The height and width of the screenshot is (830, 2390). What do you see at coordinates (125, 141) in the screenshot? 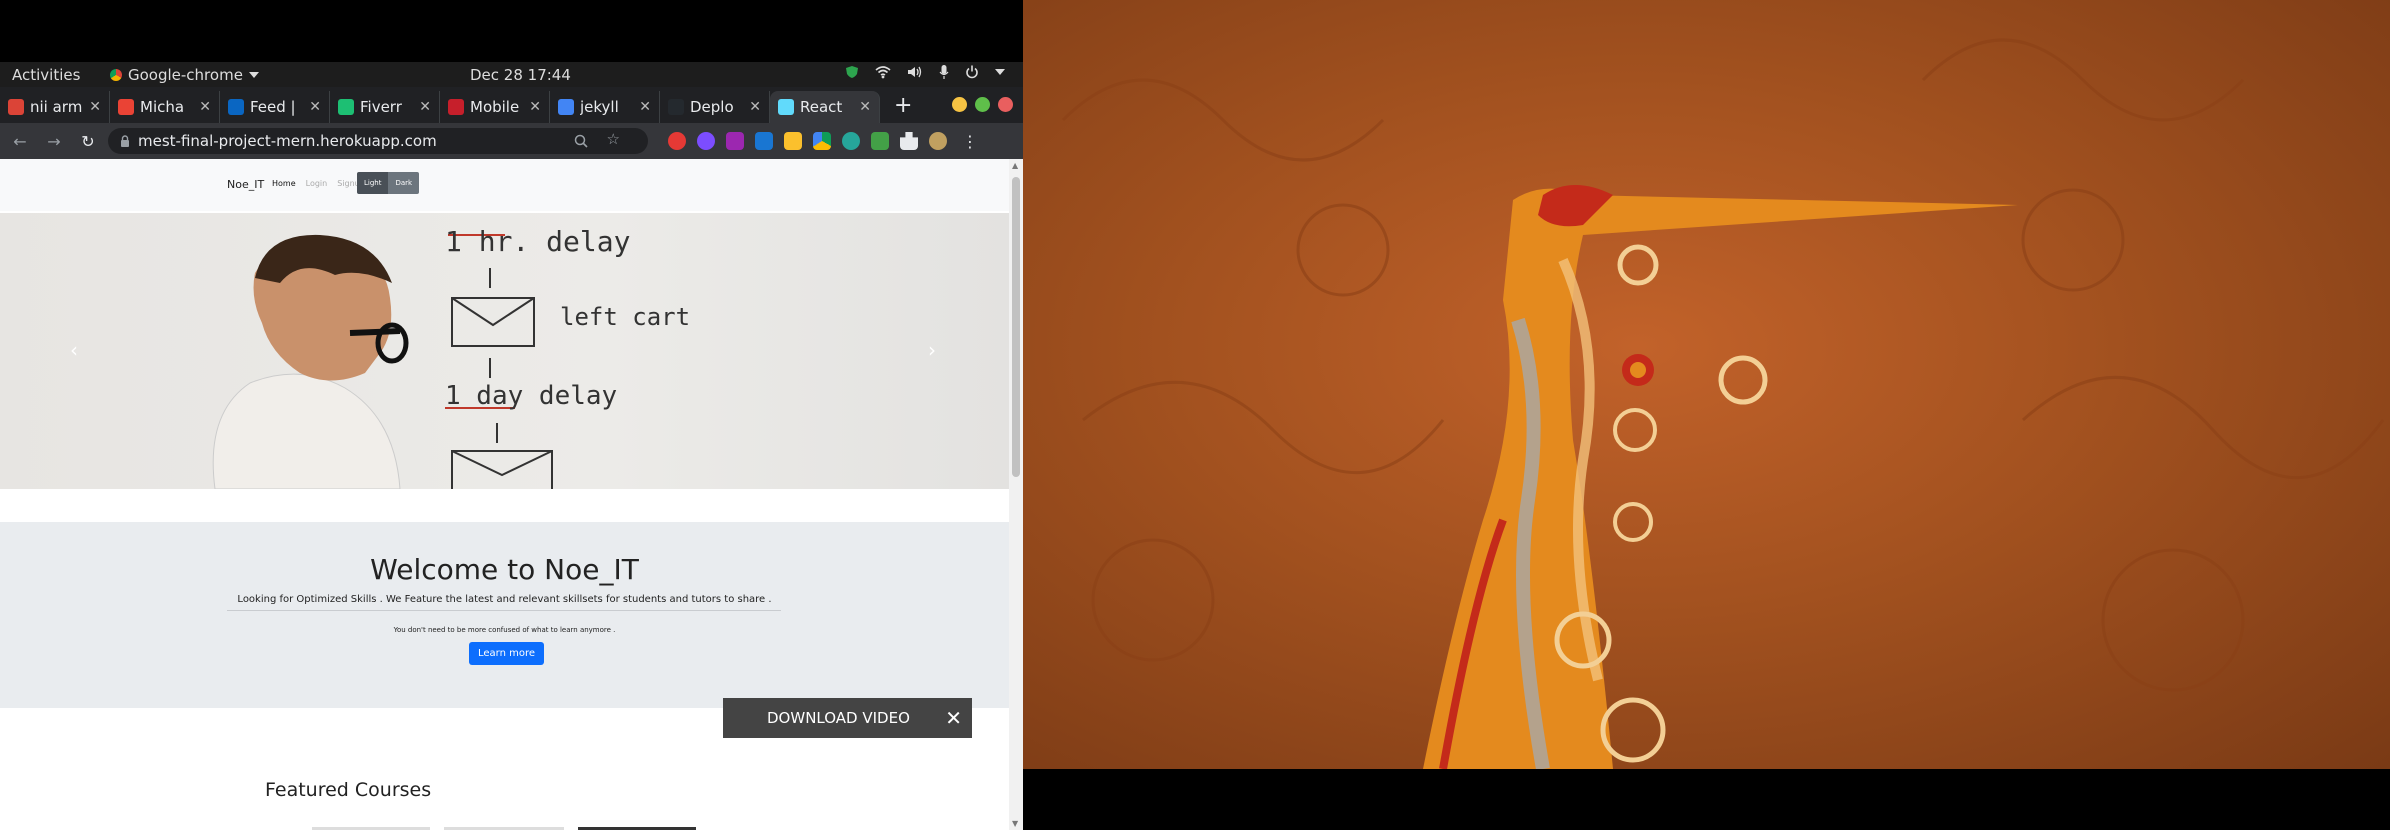
I see `lock-icon` at bounding box center [125, 141].